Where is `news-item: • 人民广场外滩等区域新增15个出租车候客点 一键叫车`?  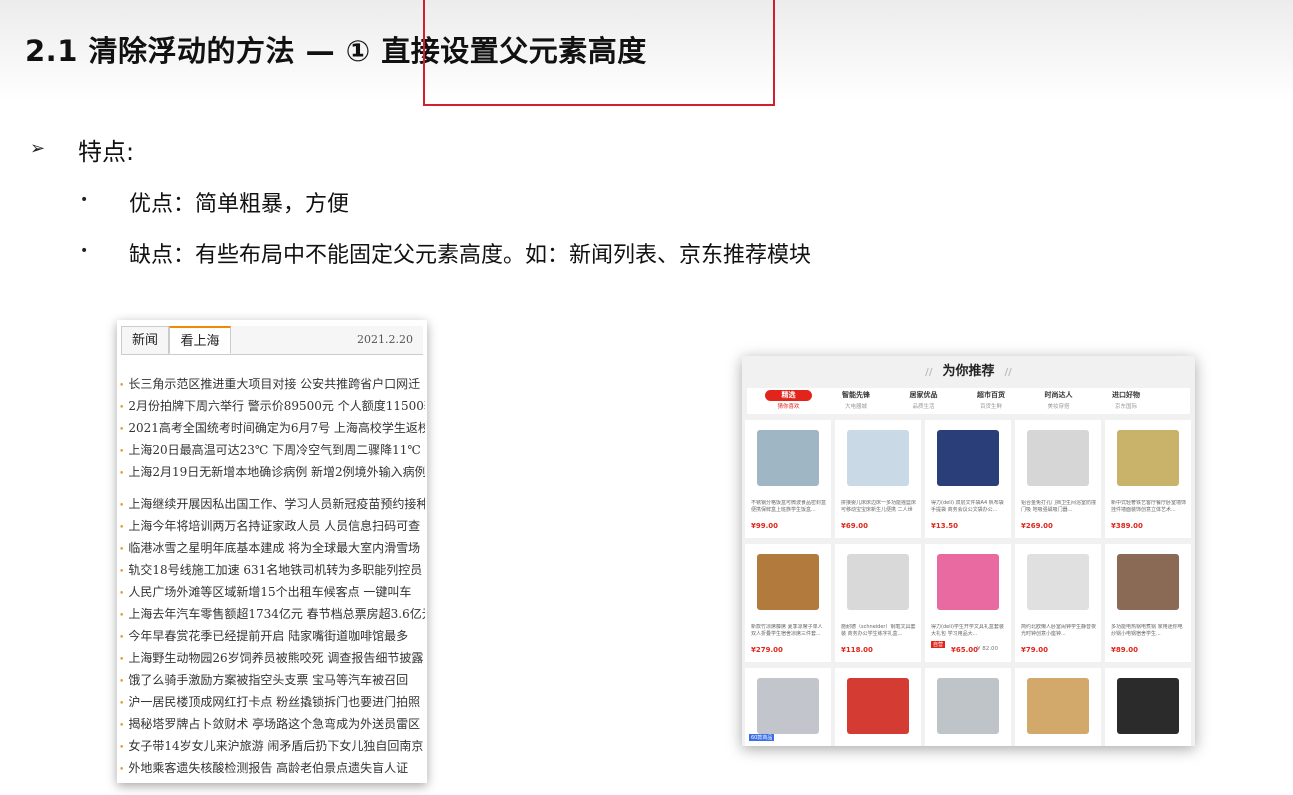
news-item: • 人民广场外滩等区域新增15个出租车候客点 一键叫车 is located at coordinates (272, 592).